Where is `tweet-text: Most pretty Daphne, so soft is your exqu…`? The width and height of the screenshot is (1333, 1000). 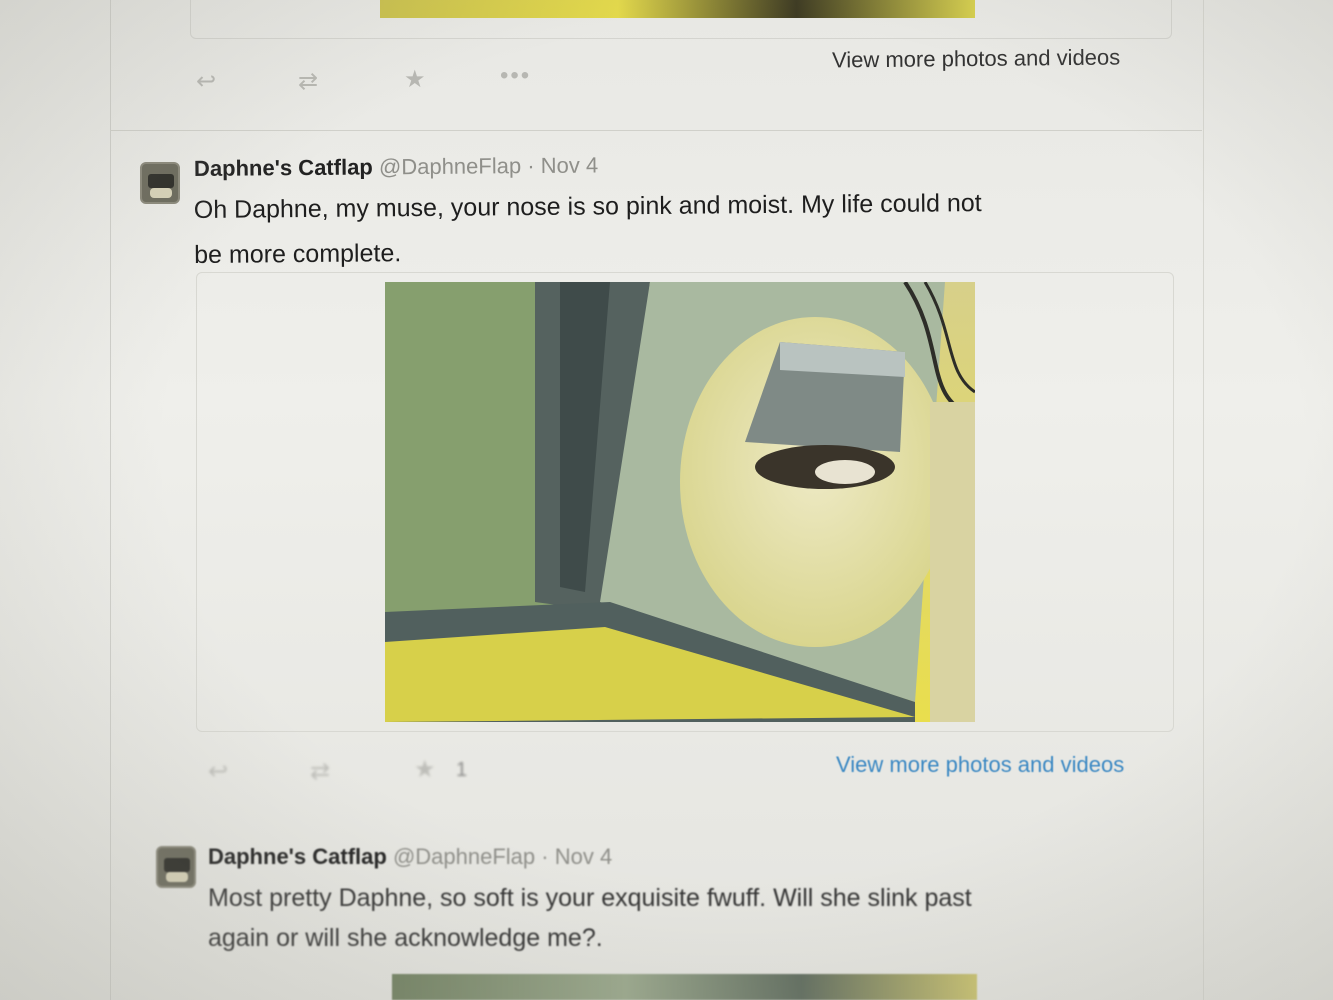 tweet-text: Most pretty Daphne, so soft is your exqu… is located at coordinates (688, 918).